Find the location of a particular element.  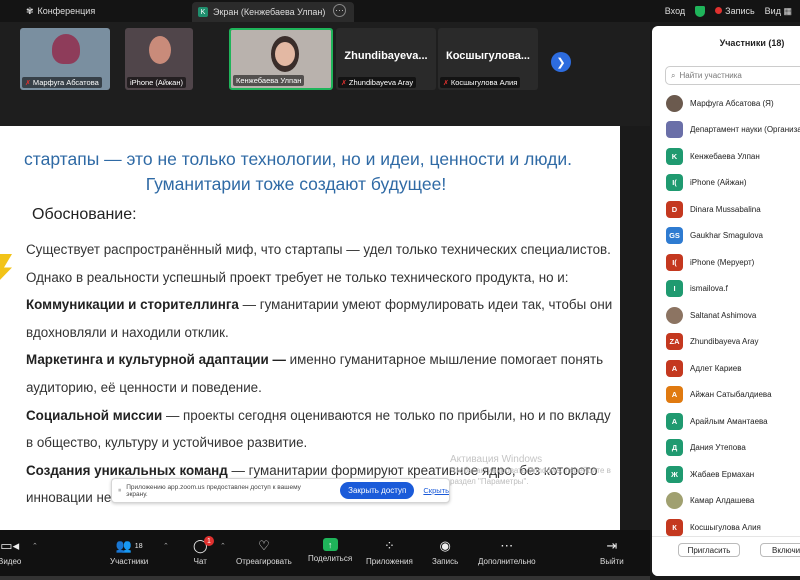

watermark-line: Чтобы активировать Windows, перейдите в is located at coordinates (530, 470).